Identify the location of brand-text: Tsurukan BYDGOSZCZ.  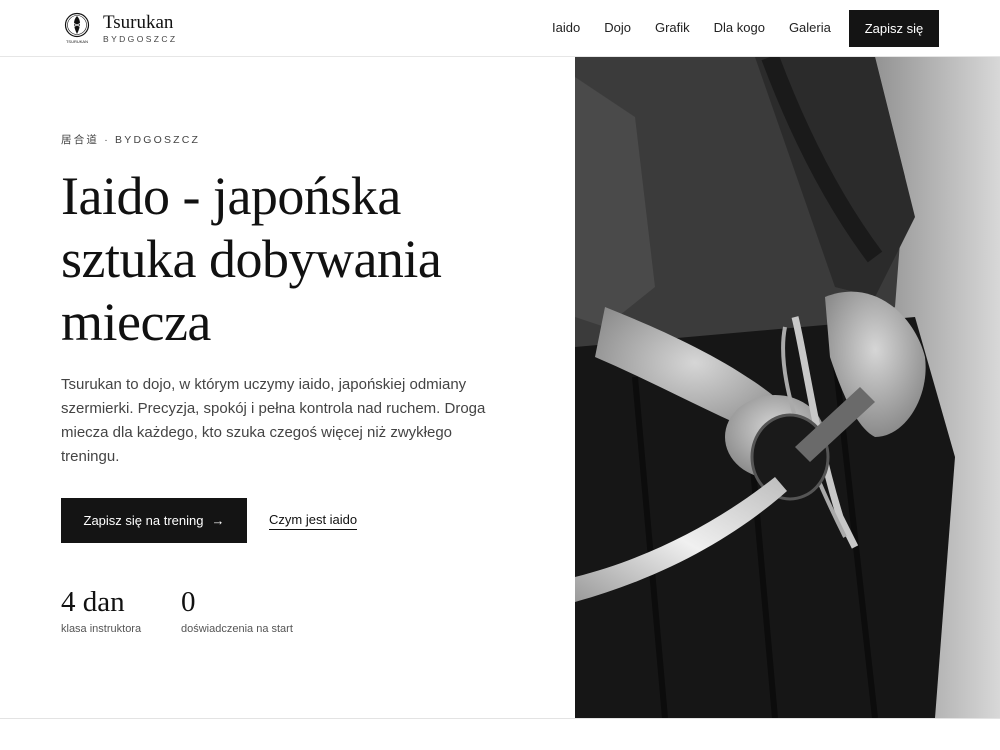
(140, 27).